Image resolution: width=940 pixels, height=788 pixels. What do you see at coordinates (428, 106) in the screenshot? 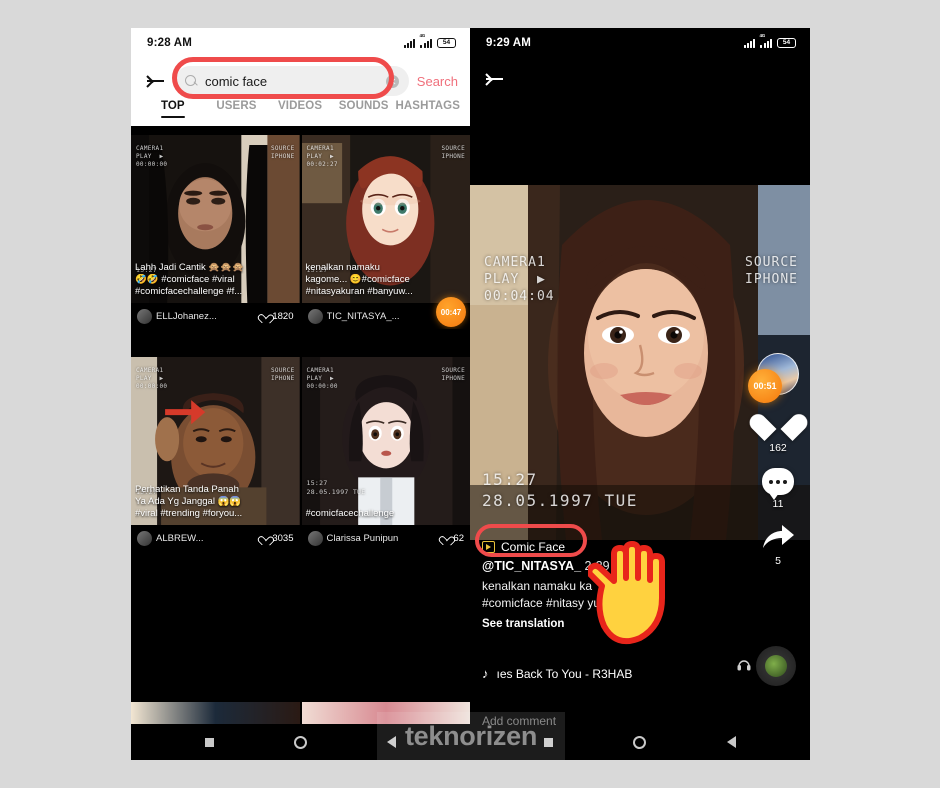
I see `tab-hashtags: HASHTAGS` at bounding box center [428, 106].